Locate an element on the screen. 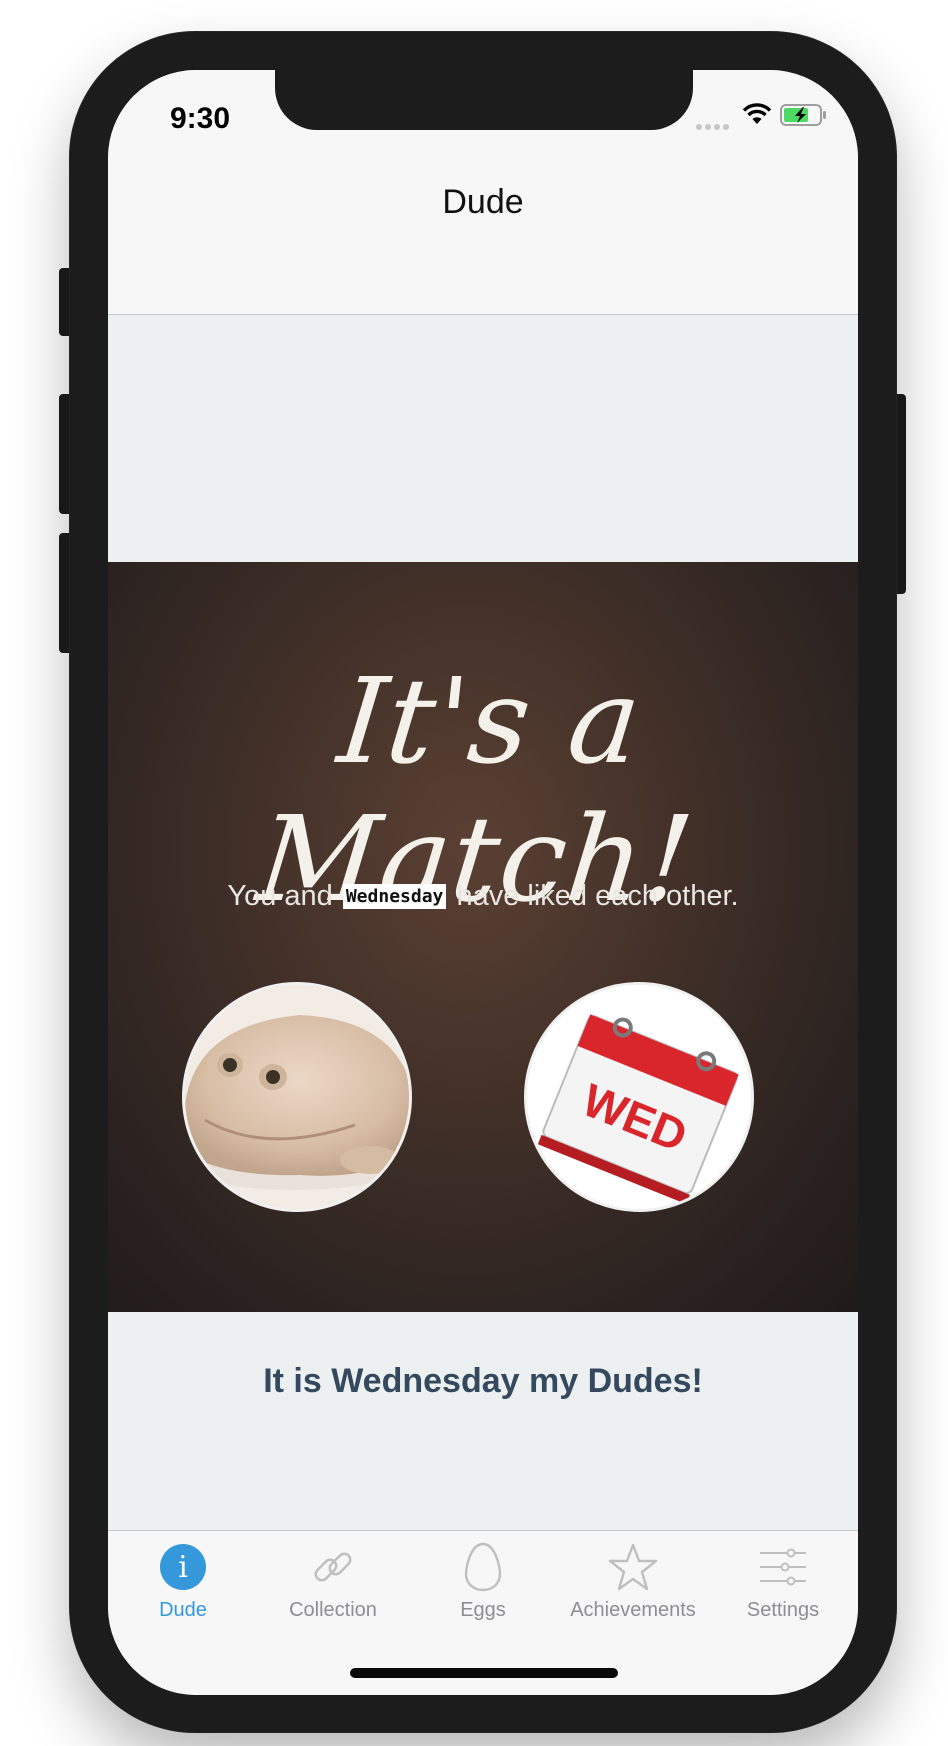 This screenshot has height=1746, width=948. tab-settings: Settings is located at coordinates (783, 1586).